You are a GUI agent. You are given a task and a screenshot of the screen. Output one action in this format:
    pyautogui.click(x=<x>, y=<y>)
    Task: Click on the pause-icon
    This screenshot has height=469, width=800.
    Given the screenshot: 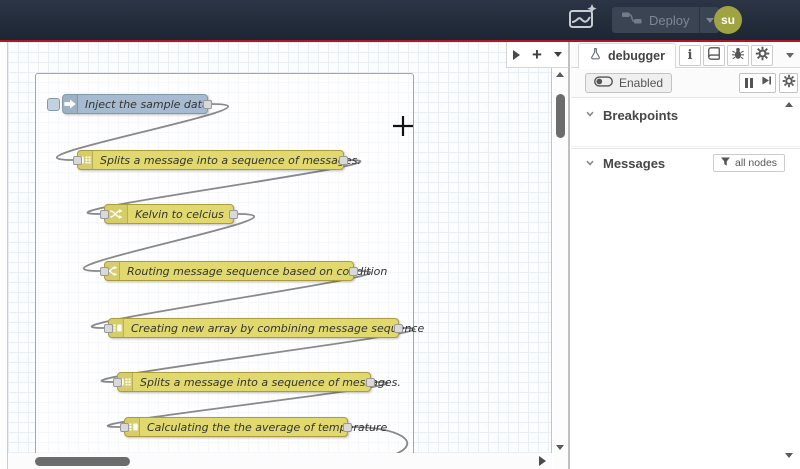 What is the action you would take?
    pyautogui.click(x=748, y=83)
    